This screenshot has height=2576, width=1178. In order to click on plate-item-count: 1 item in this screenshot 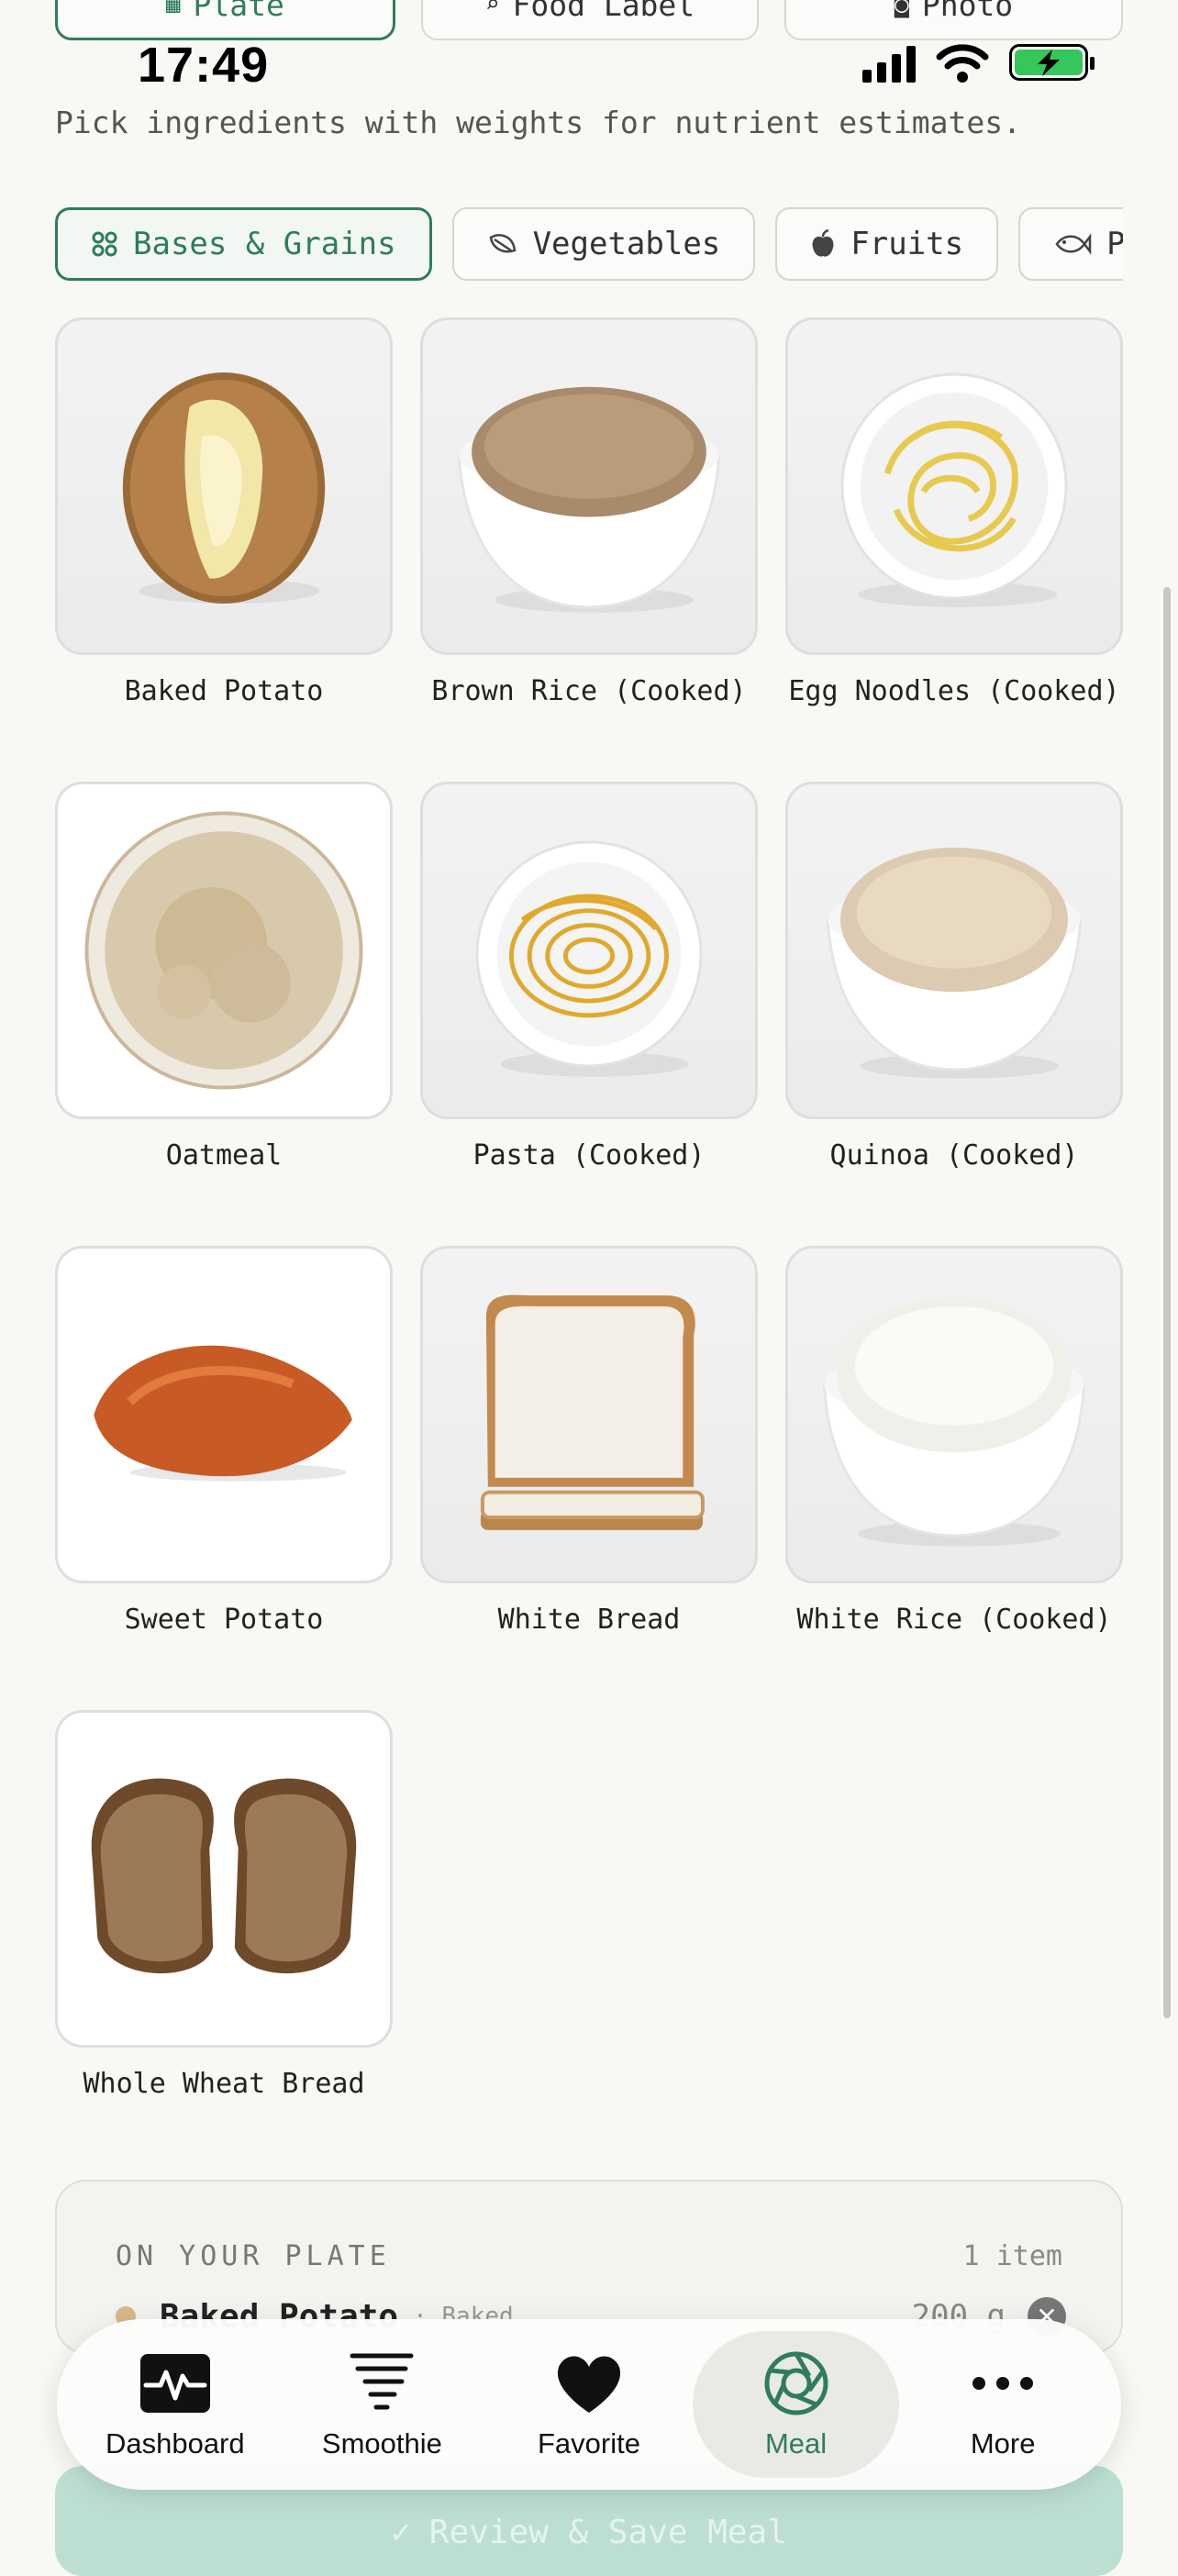, I will do `click(1012, 2256)`.